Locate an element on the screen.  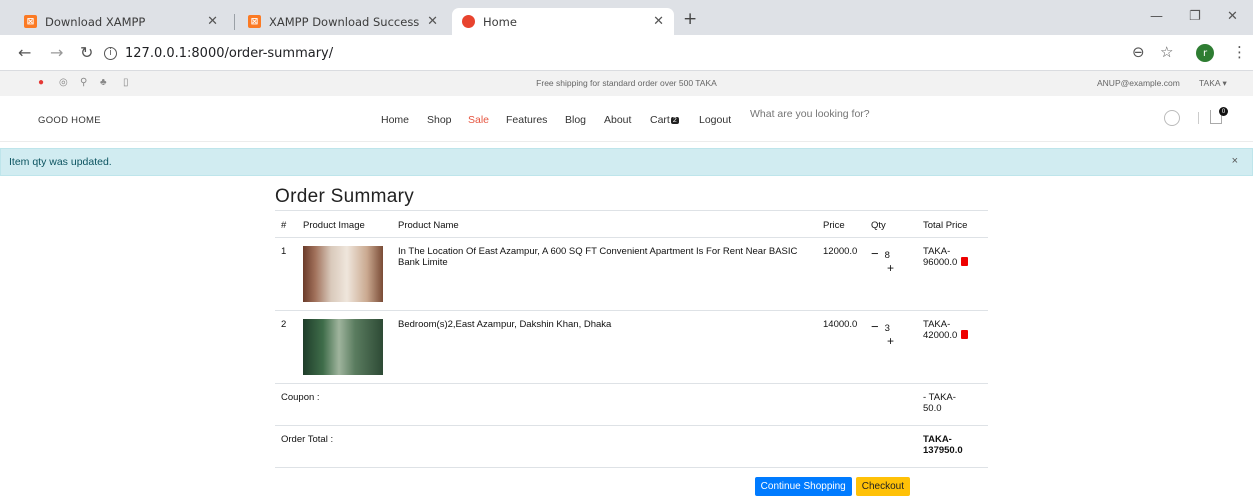
alert-info: Item qty was updated. × is located at coordinates (626, 162).